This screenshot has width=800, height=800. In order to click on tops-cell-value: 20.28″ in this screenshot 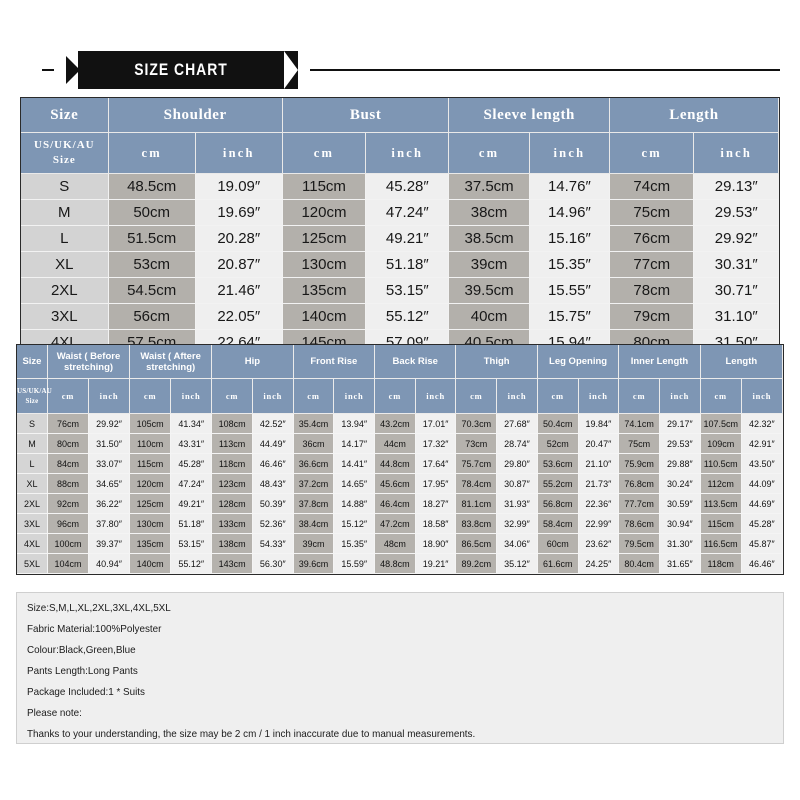, I will do `click(239, 238)`.